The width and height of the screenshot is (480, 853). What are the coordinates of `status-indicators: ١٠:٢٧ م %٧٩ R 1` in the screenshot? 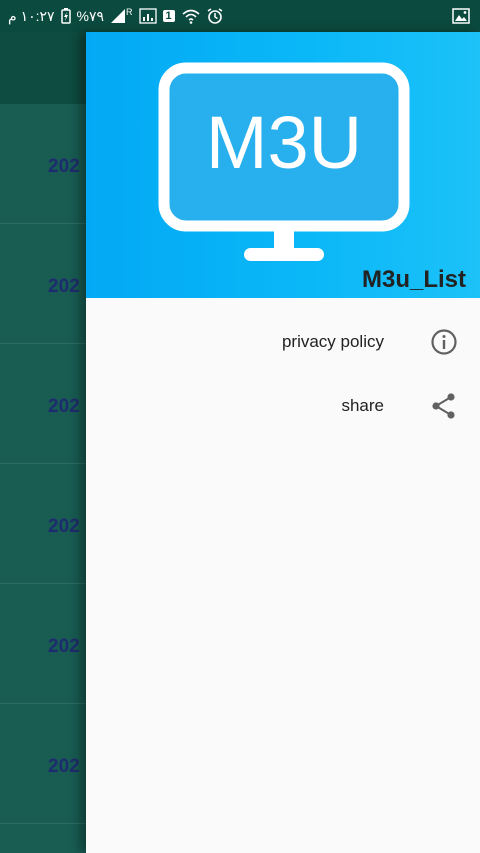 It's located at (115, 16).